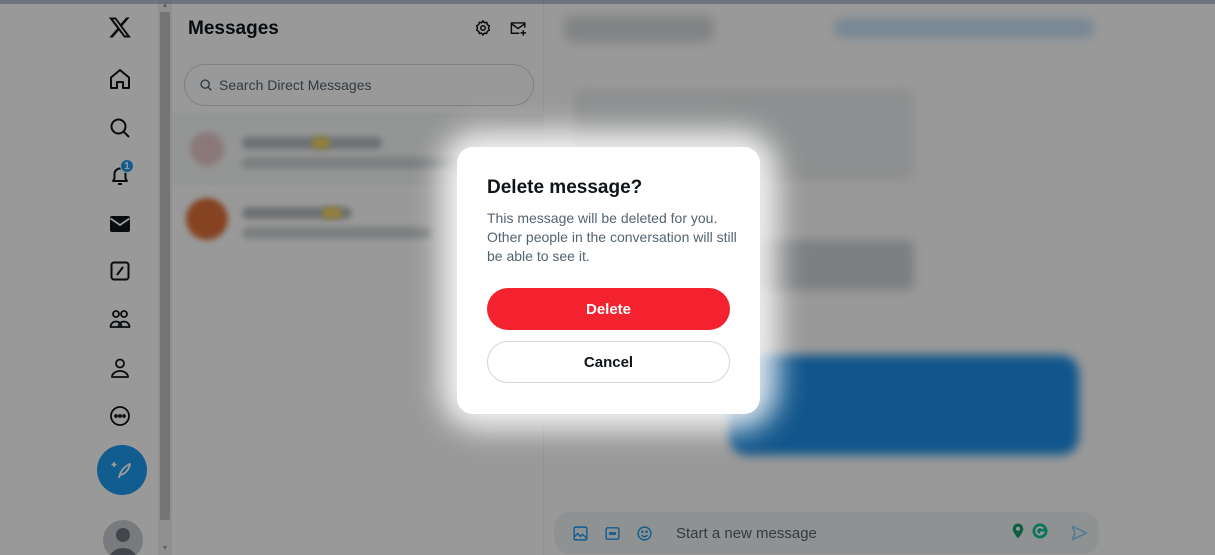  Describe the element at coordinates (608, 309) in the screenshot. I see `delete-button: Delete` at that location.